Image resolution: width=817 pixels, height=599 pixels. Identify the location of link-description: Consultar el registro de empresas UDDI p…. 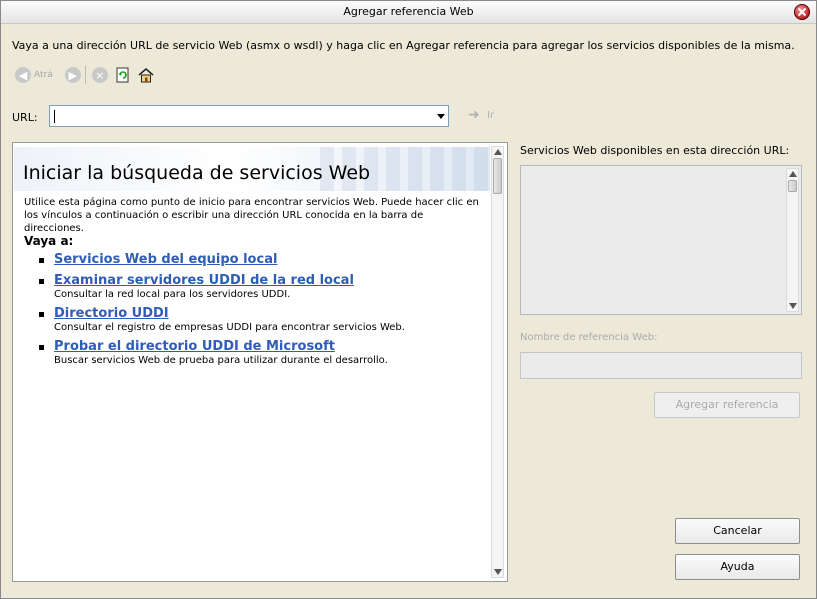
(229, 327).